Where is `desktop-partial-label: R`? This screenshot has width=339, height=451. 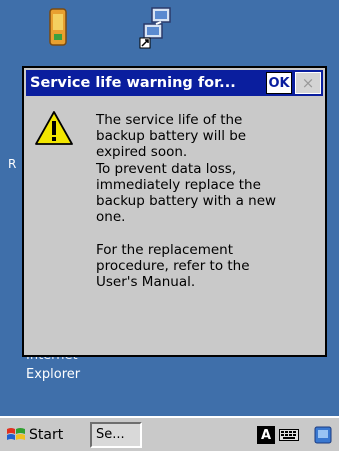
desktop-partial-label: R is located at coordinates (12, 164).